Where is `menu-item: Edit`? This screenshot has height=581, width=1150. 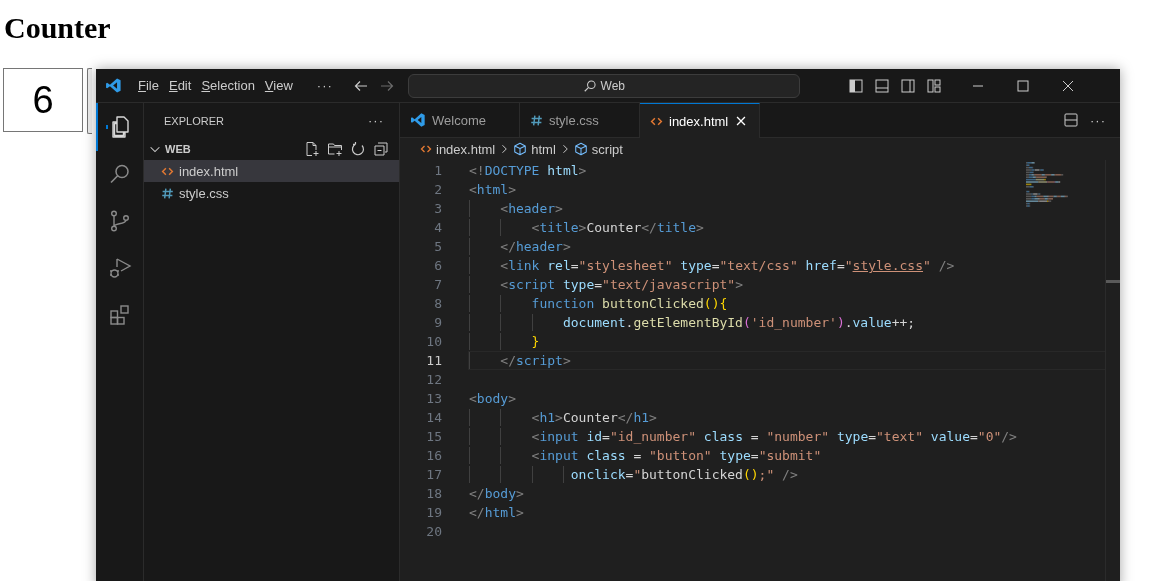 menu-item: Edit is located at coordinates (180, 85).